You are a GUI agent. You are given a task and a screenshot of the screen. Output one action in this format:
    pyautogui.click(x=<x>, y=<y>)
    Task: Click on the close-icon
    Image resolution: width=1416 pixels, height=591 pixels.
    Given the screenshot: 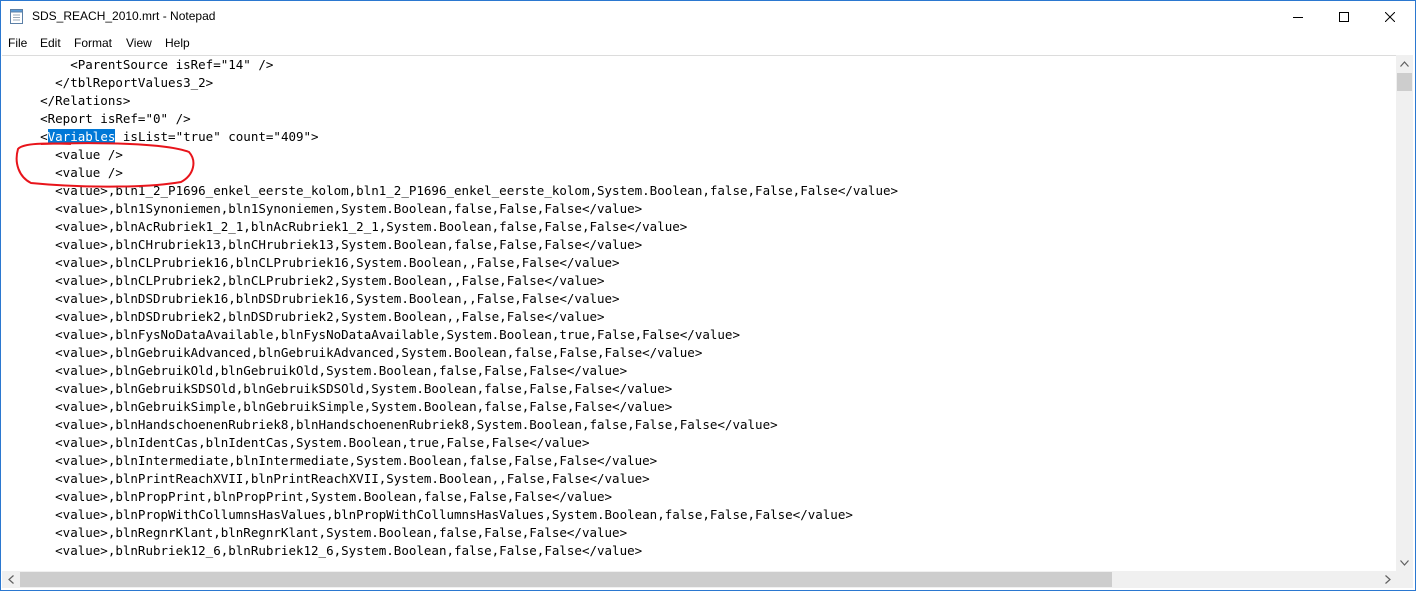 What is the action you would take?
    pyautogui.click(x=1390, y=16)
    